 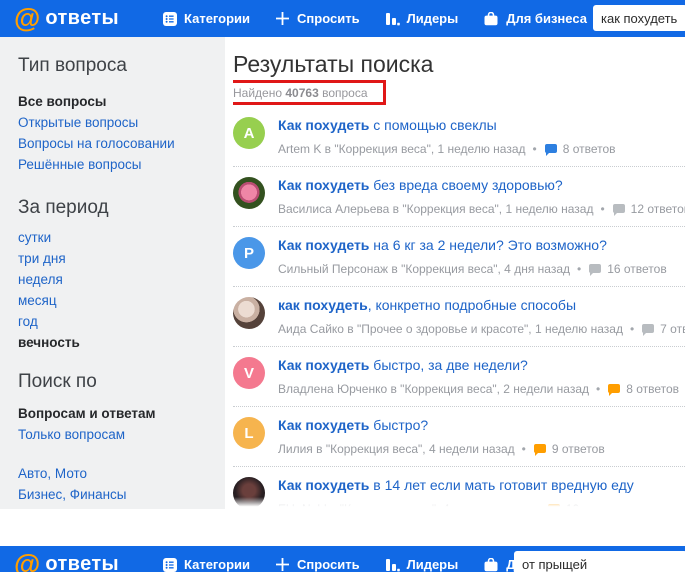 I want to click on sidebar-category-link: Бизнес, Финансы, so click(x=121, y=494).